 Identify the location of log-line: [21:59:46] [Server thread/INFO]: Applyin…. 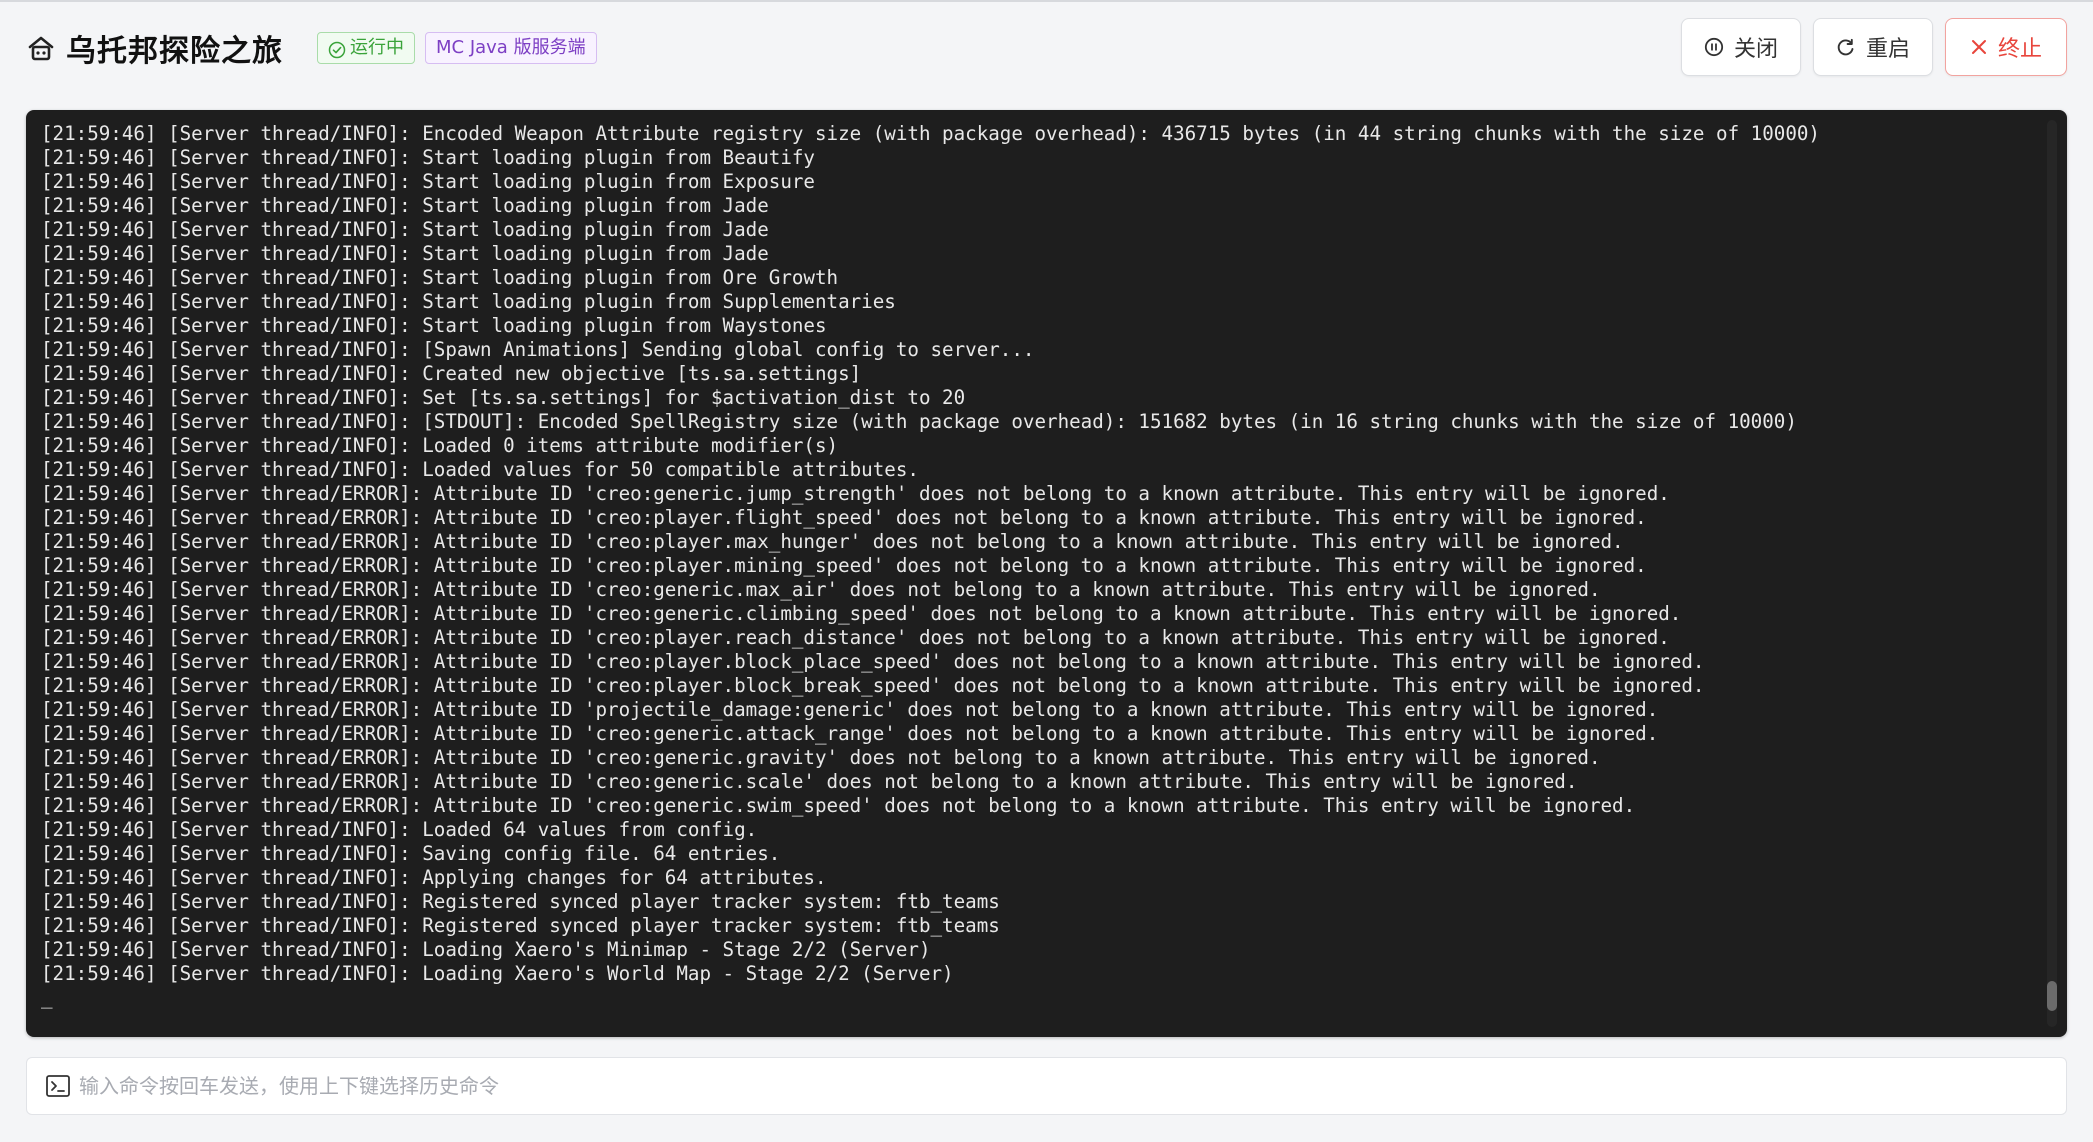
(434, 877).